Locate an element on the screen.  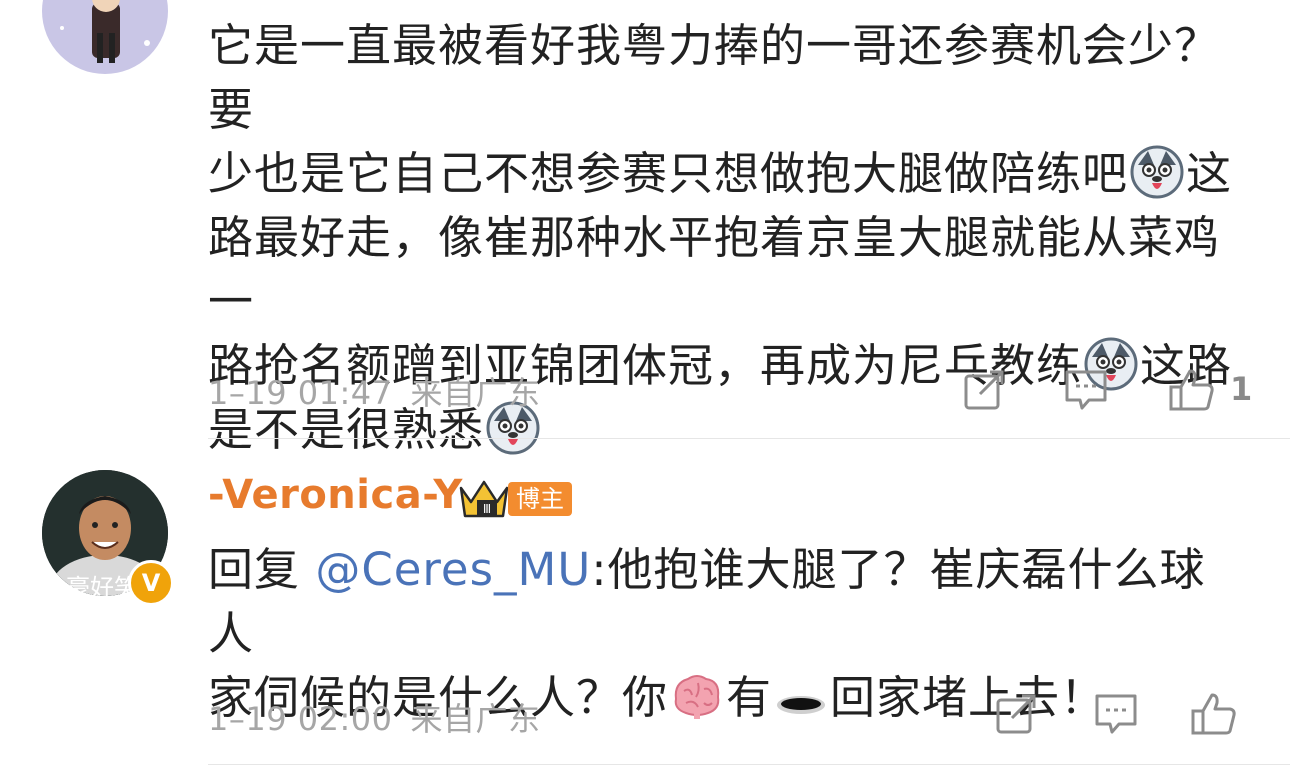
share-edit-icon is located at coordinates (1016, 714).